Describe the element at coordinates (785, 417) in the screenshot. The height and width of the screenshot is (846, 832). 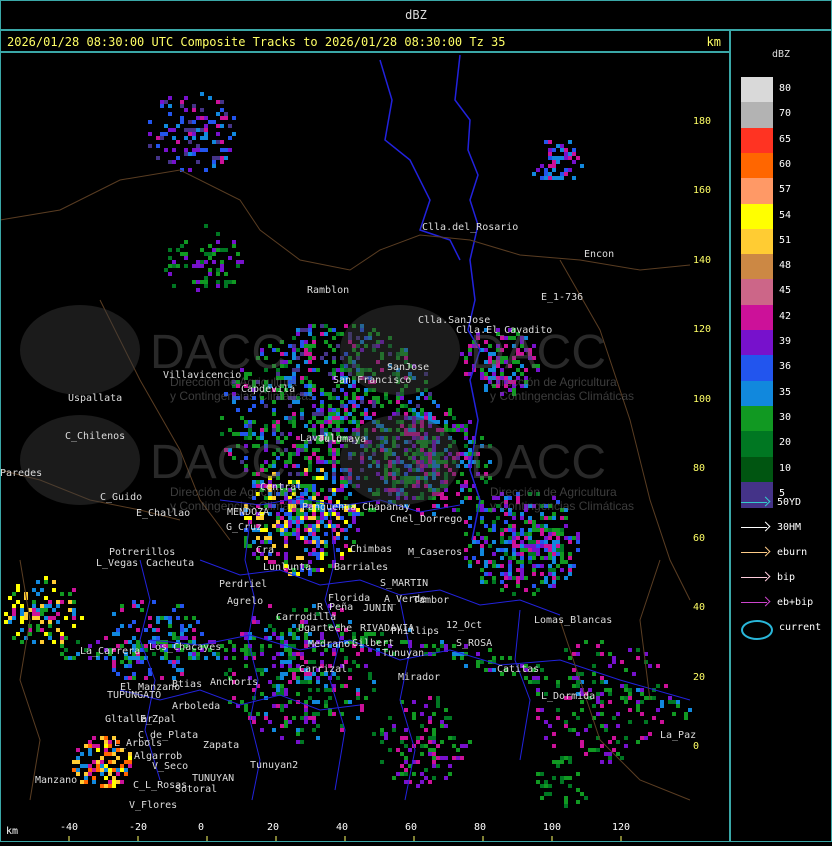
I see `legend-value: 30` at that location.